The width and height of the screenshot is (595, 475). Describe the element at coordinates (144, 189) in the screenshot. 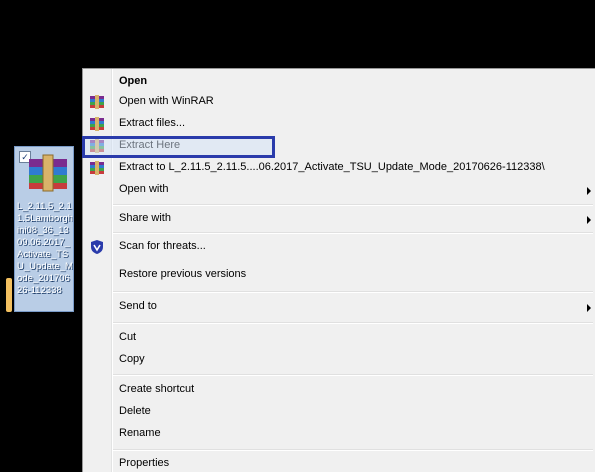

I see `menu-item-label: Open with` at that location.